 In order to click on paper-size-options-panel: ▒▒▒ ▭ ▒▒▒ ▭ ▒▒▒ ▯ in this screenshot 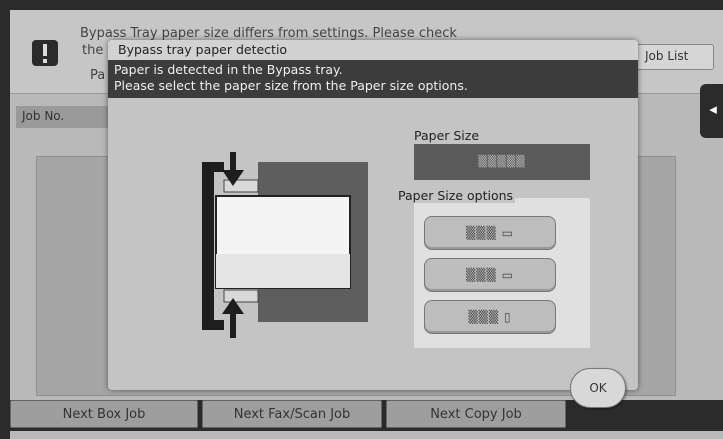, I will do `click(502, 273)`.